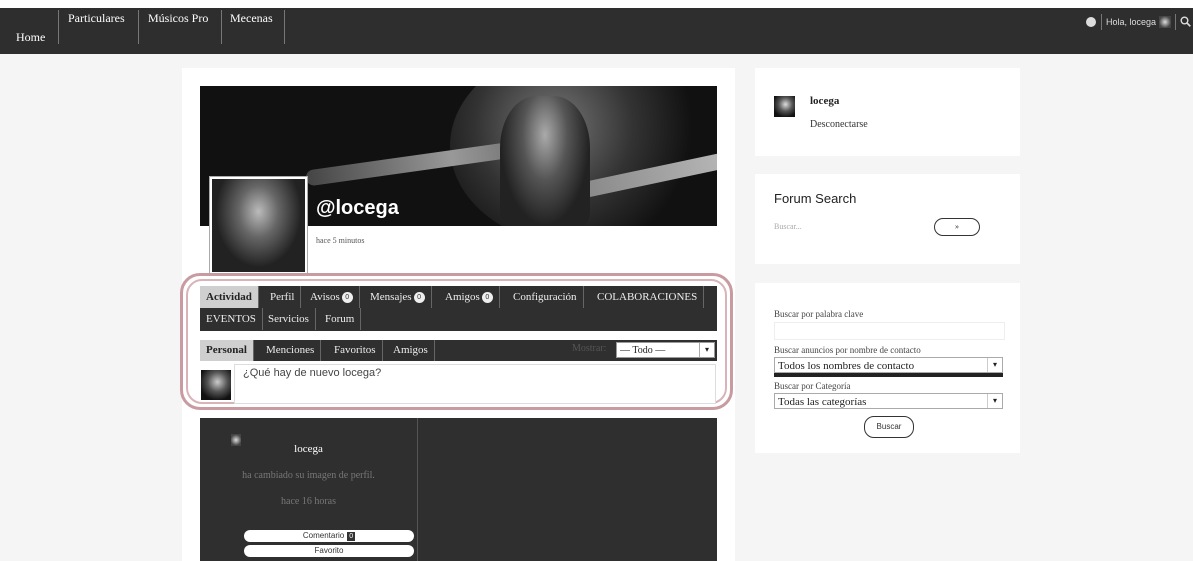  I want to click on tab-avisos: Avisos 0, so click(332, 297).